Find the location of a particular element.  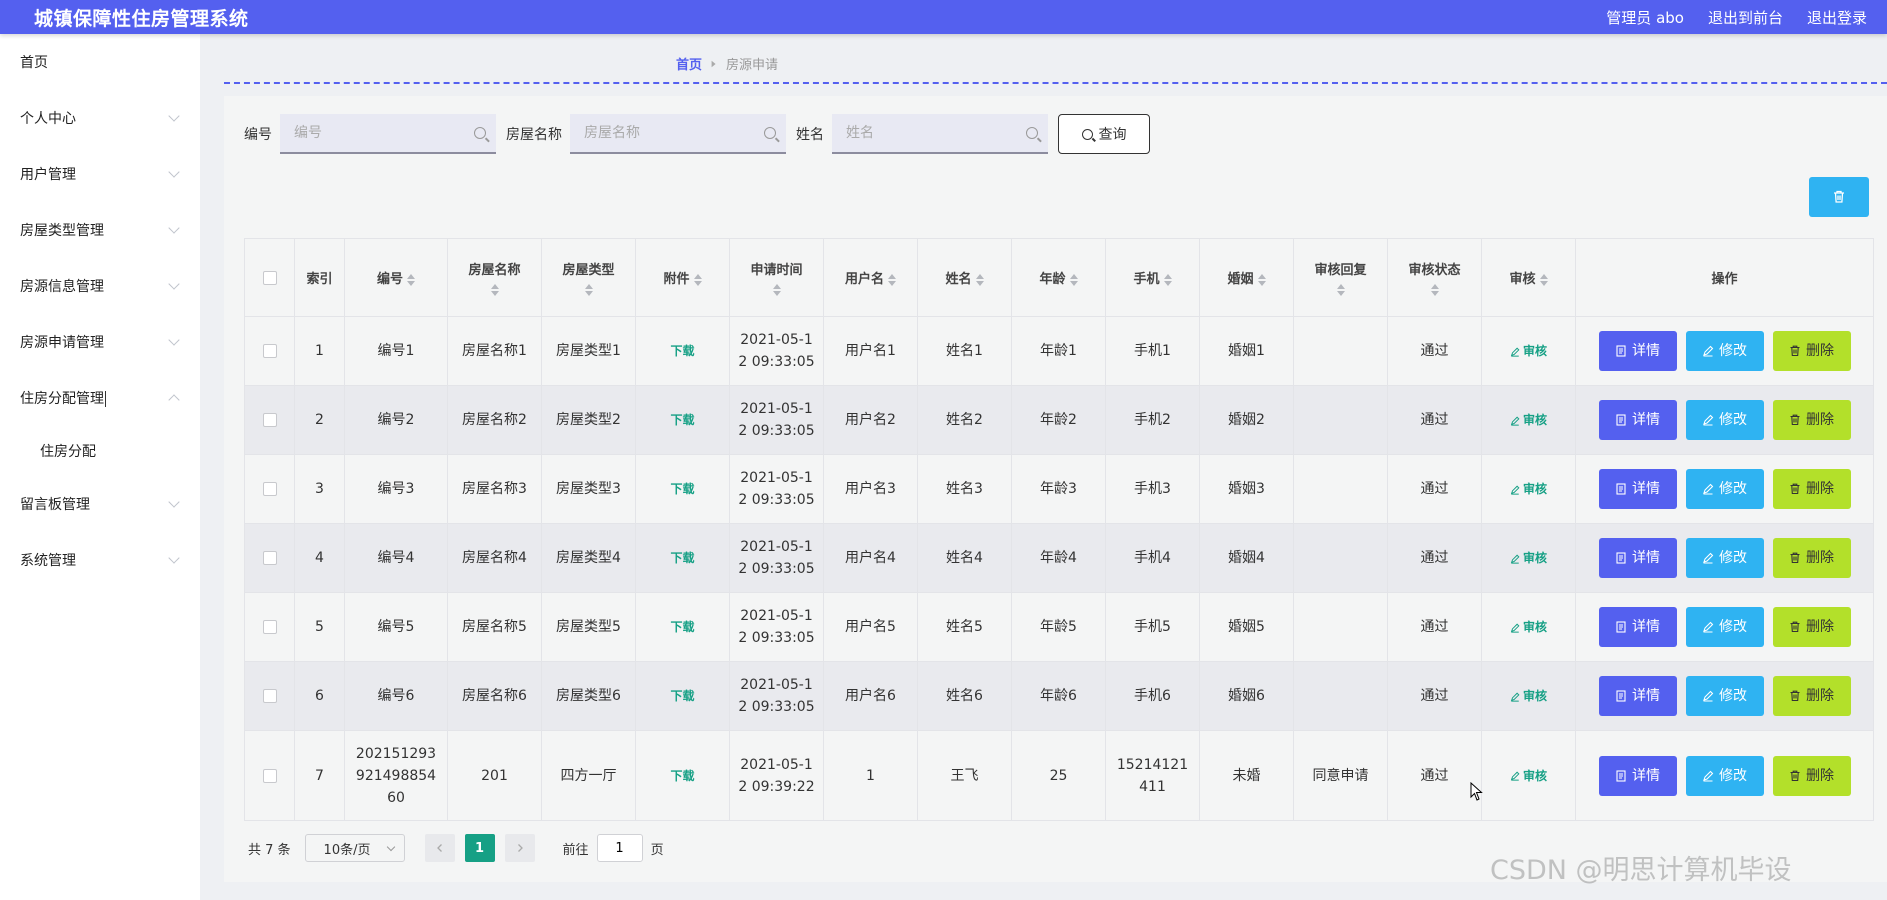

breadcrumb-home: 首页 is located at coordinates (689, 63).